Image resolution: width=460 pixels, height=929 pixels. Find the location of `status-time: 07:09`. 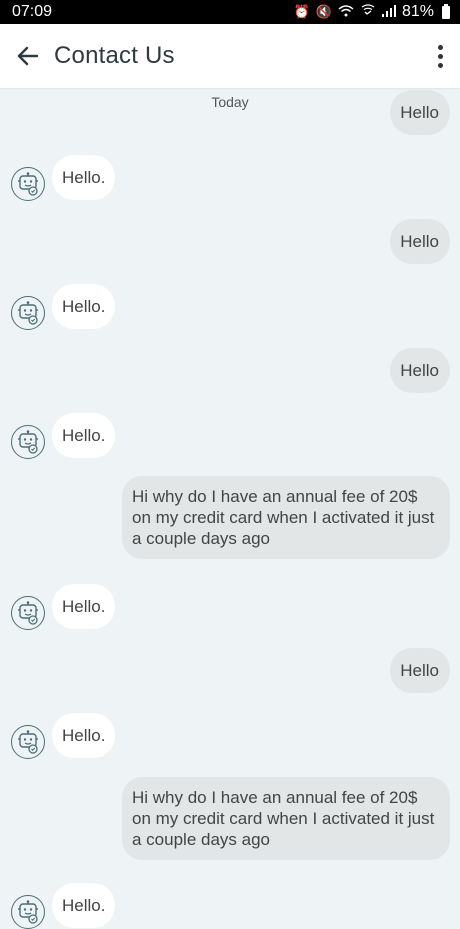

status-time: 07:09 is located at coordinates (32, 11).